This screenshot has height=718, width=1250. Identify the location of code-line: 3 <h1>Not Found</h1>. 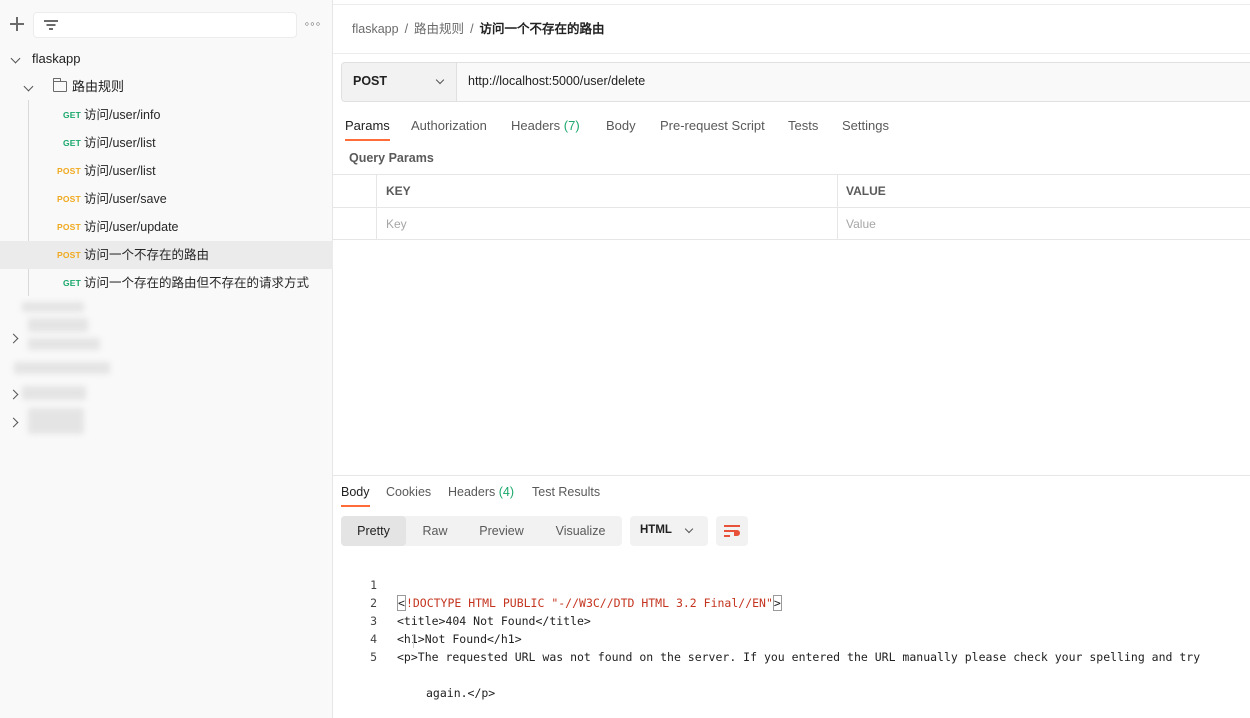
(446, 630).